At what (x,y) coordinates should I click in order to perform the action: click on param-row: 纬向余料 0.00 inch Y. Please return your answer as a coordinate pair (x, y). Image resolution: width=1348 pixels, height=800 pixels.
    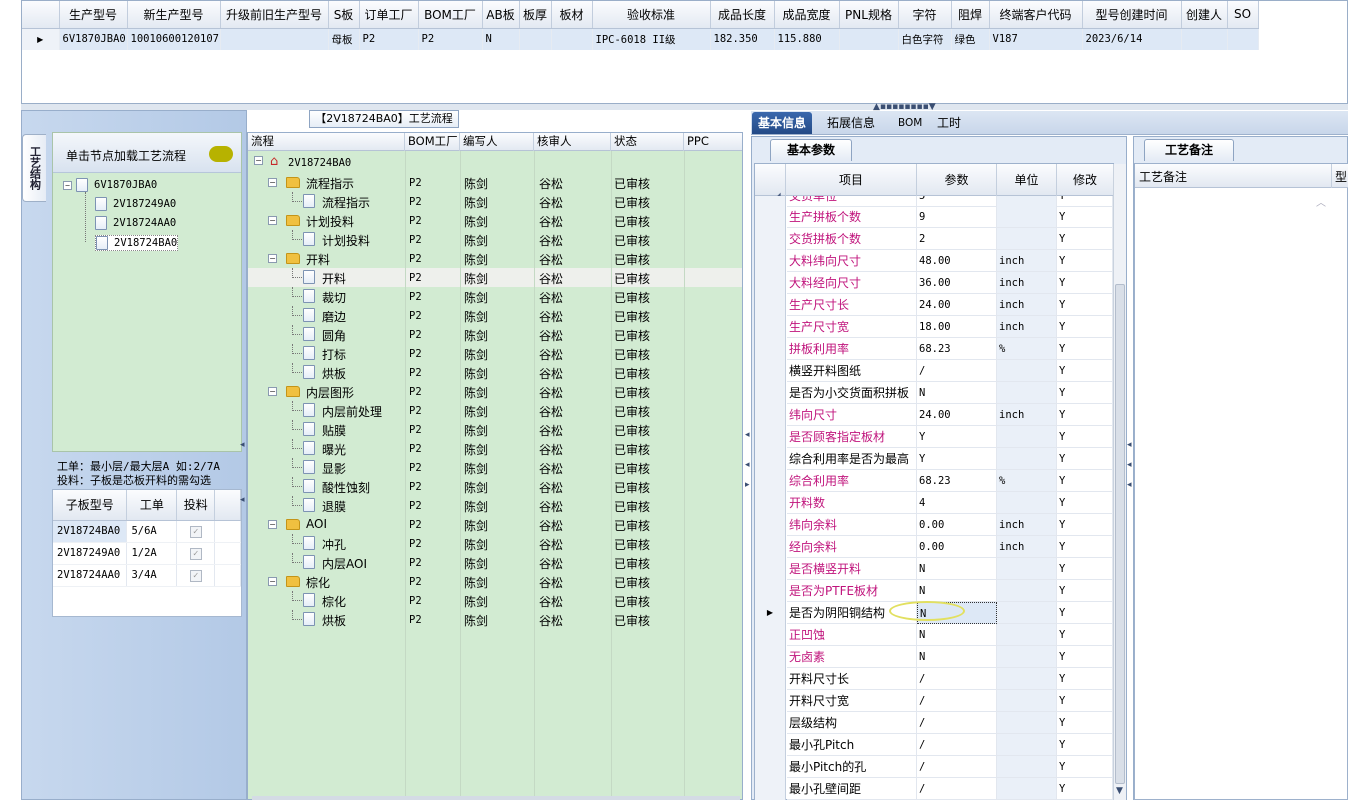
    Looking at the image, I should click on (934, 525).